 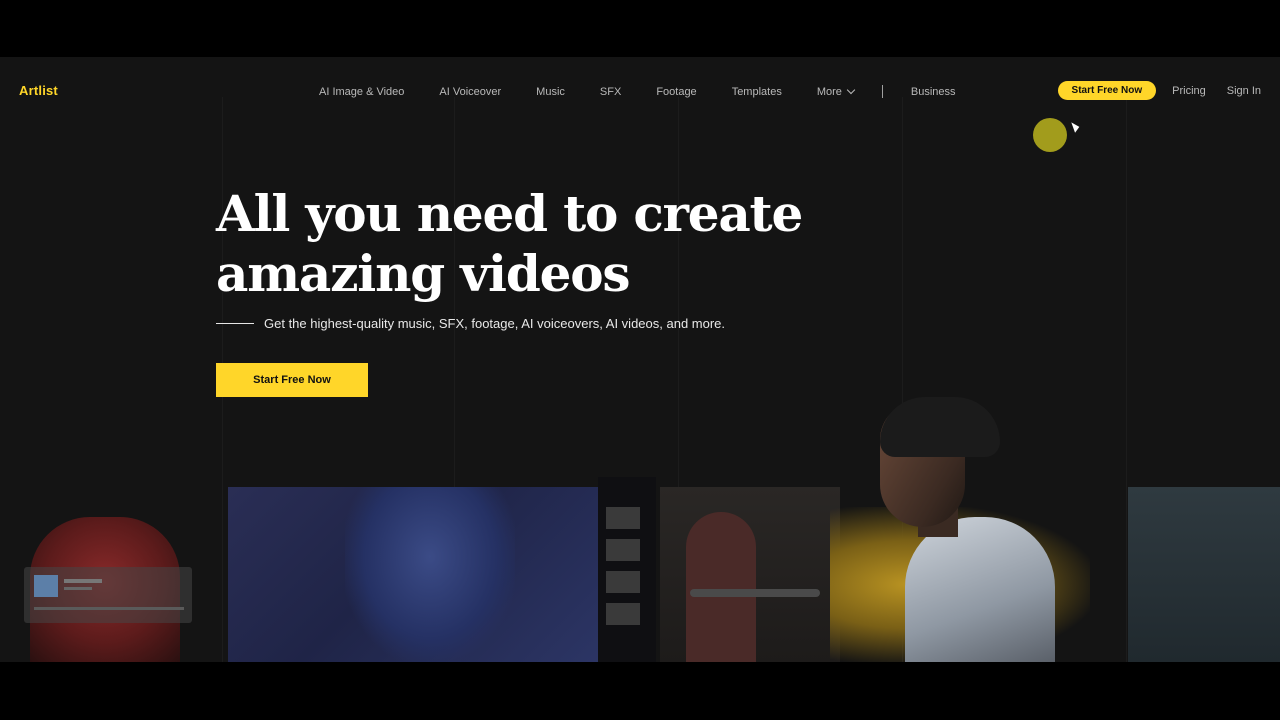 What do you see at coordinates (235, 323) in the screenshot?
I see `subtitle-rule` at bounding box center [235, 323].